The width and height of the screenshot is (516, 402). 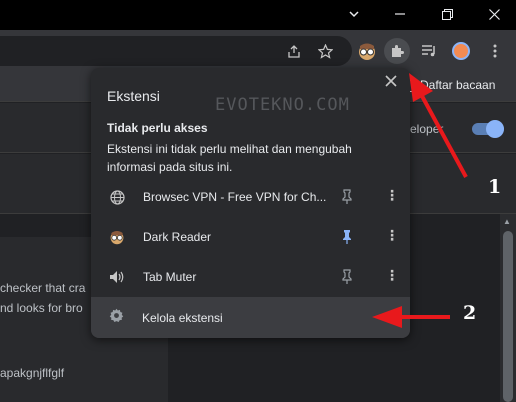 What do you see at coordinates (495, 187) in the screenshot?
I see `annotation-label-1: 1` at bounding box center [495, 187].